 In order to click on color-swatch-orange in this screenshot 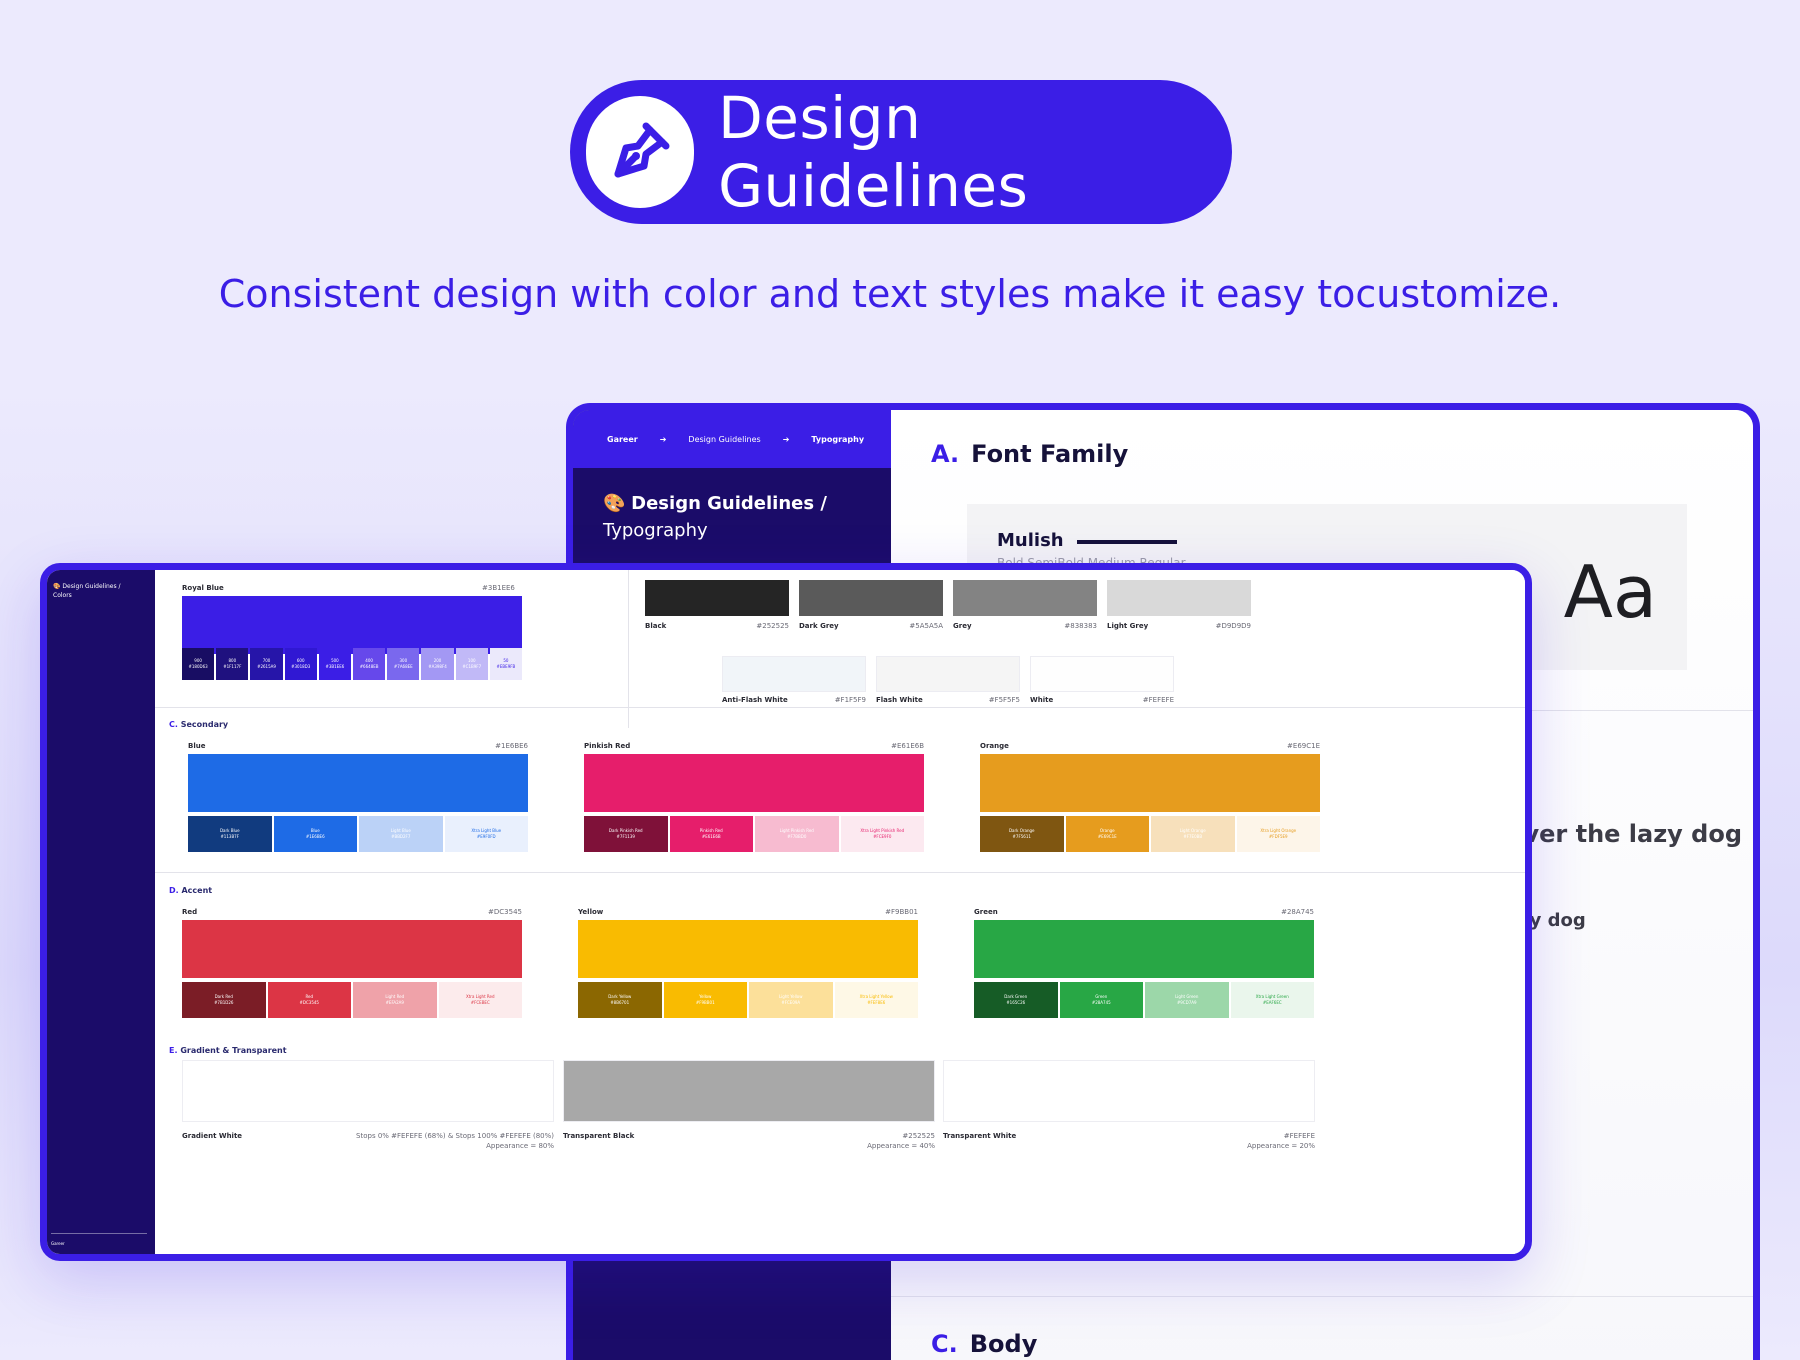, I will do `click(1150, 783)`.